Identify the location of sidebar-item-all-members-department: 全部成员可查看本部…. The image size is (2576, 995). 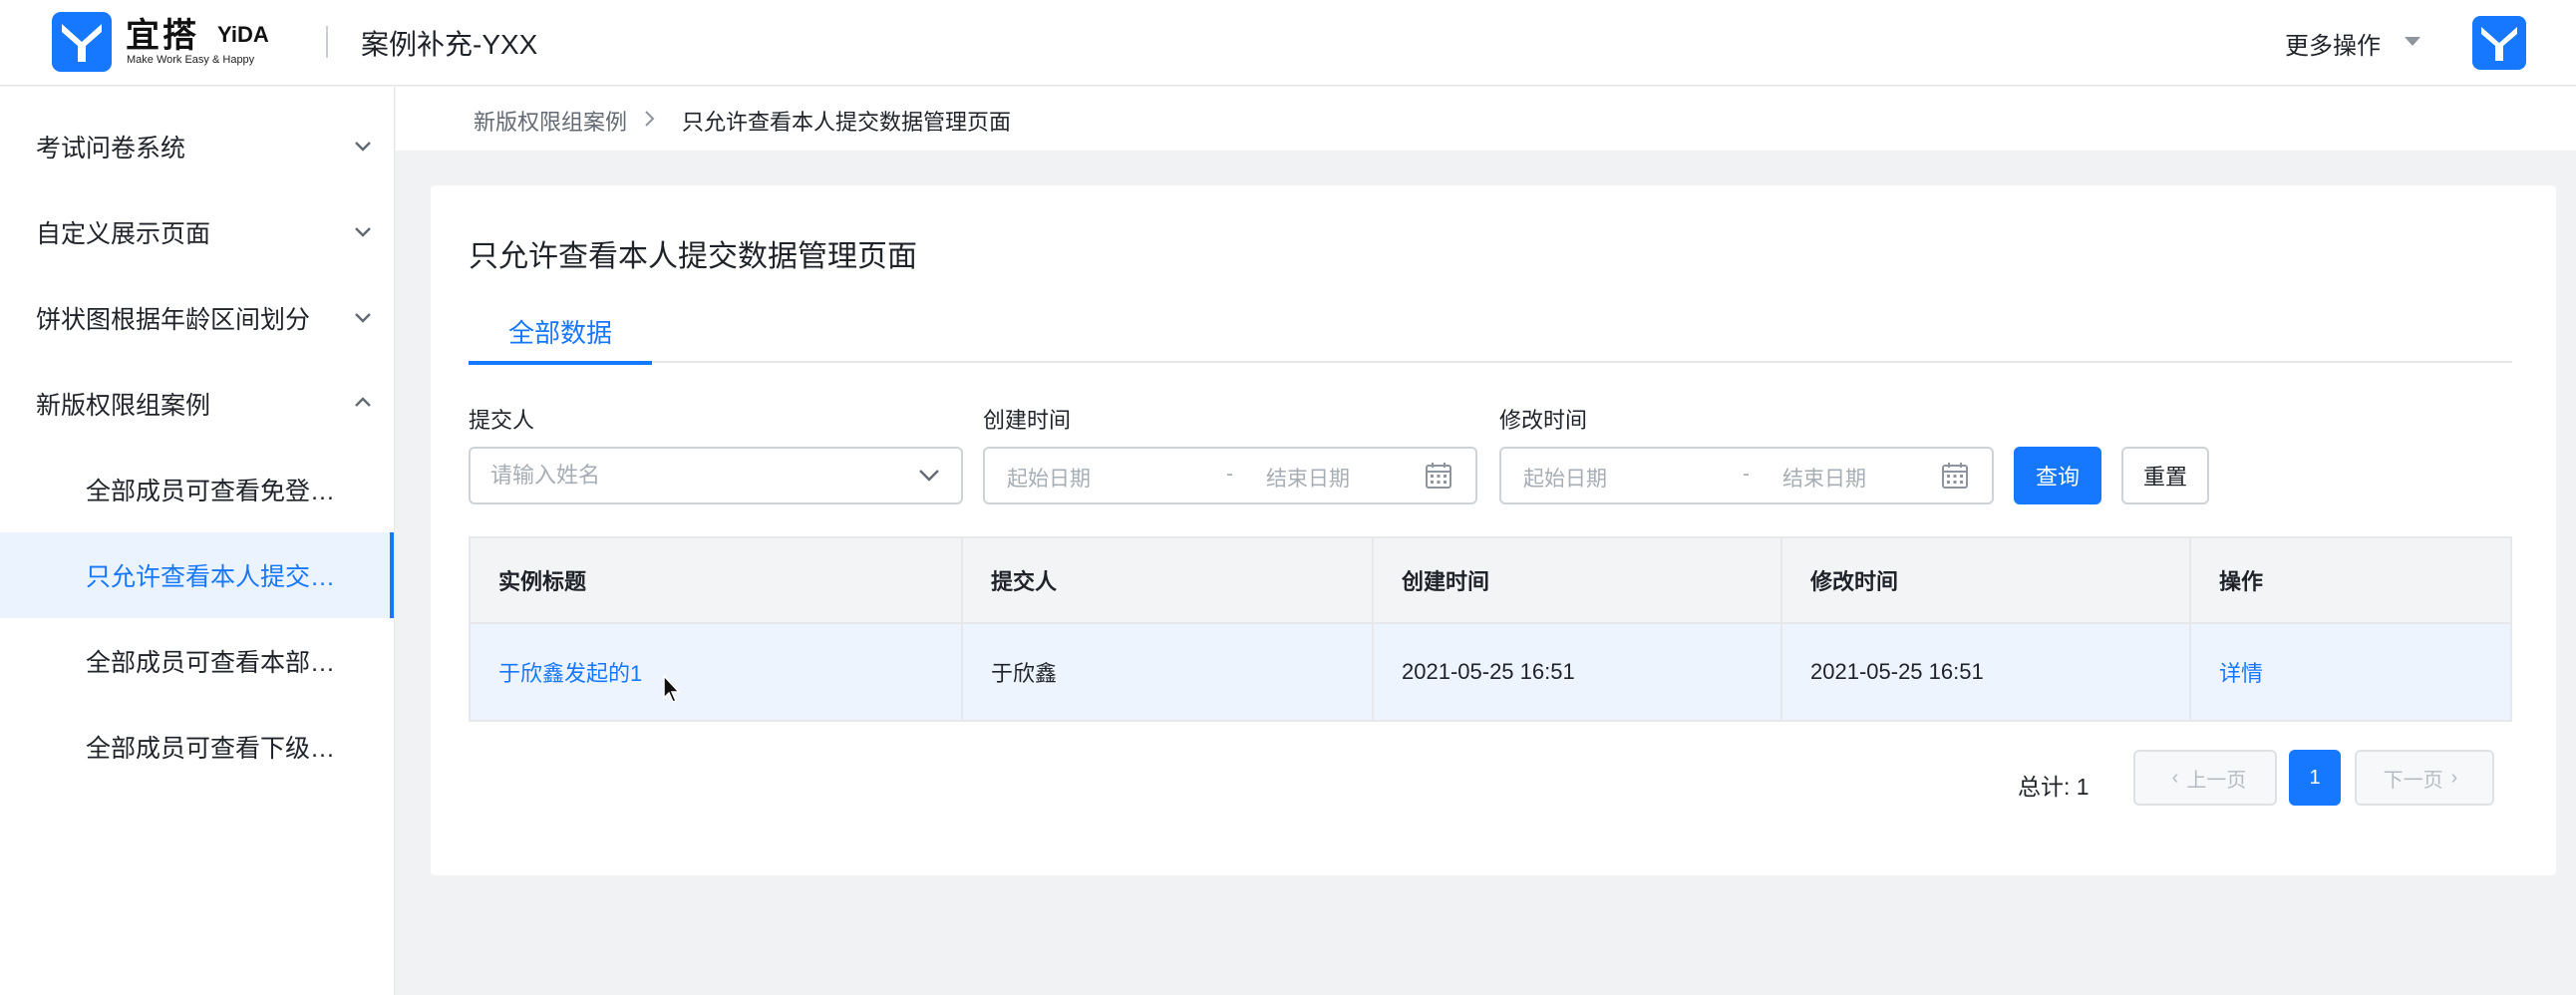
(197, 661).